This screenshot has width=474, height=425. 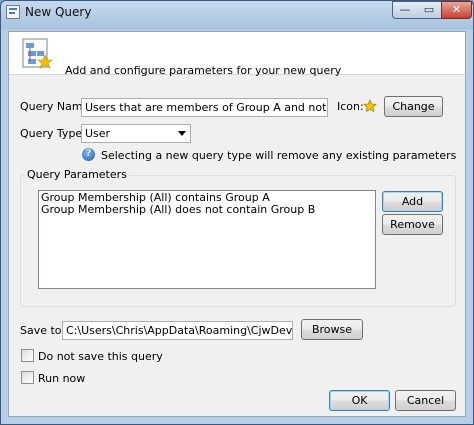 What do you see at coordinates (412, 201) in the screenshot?
I see `add-parameter-button: Add` at bounding box center [412, 201].